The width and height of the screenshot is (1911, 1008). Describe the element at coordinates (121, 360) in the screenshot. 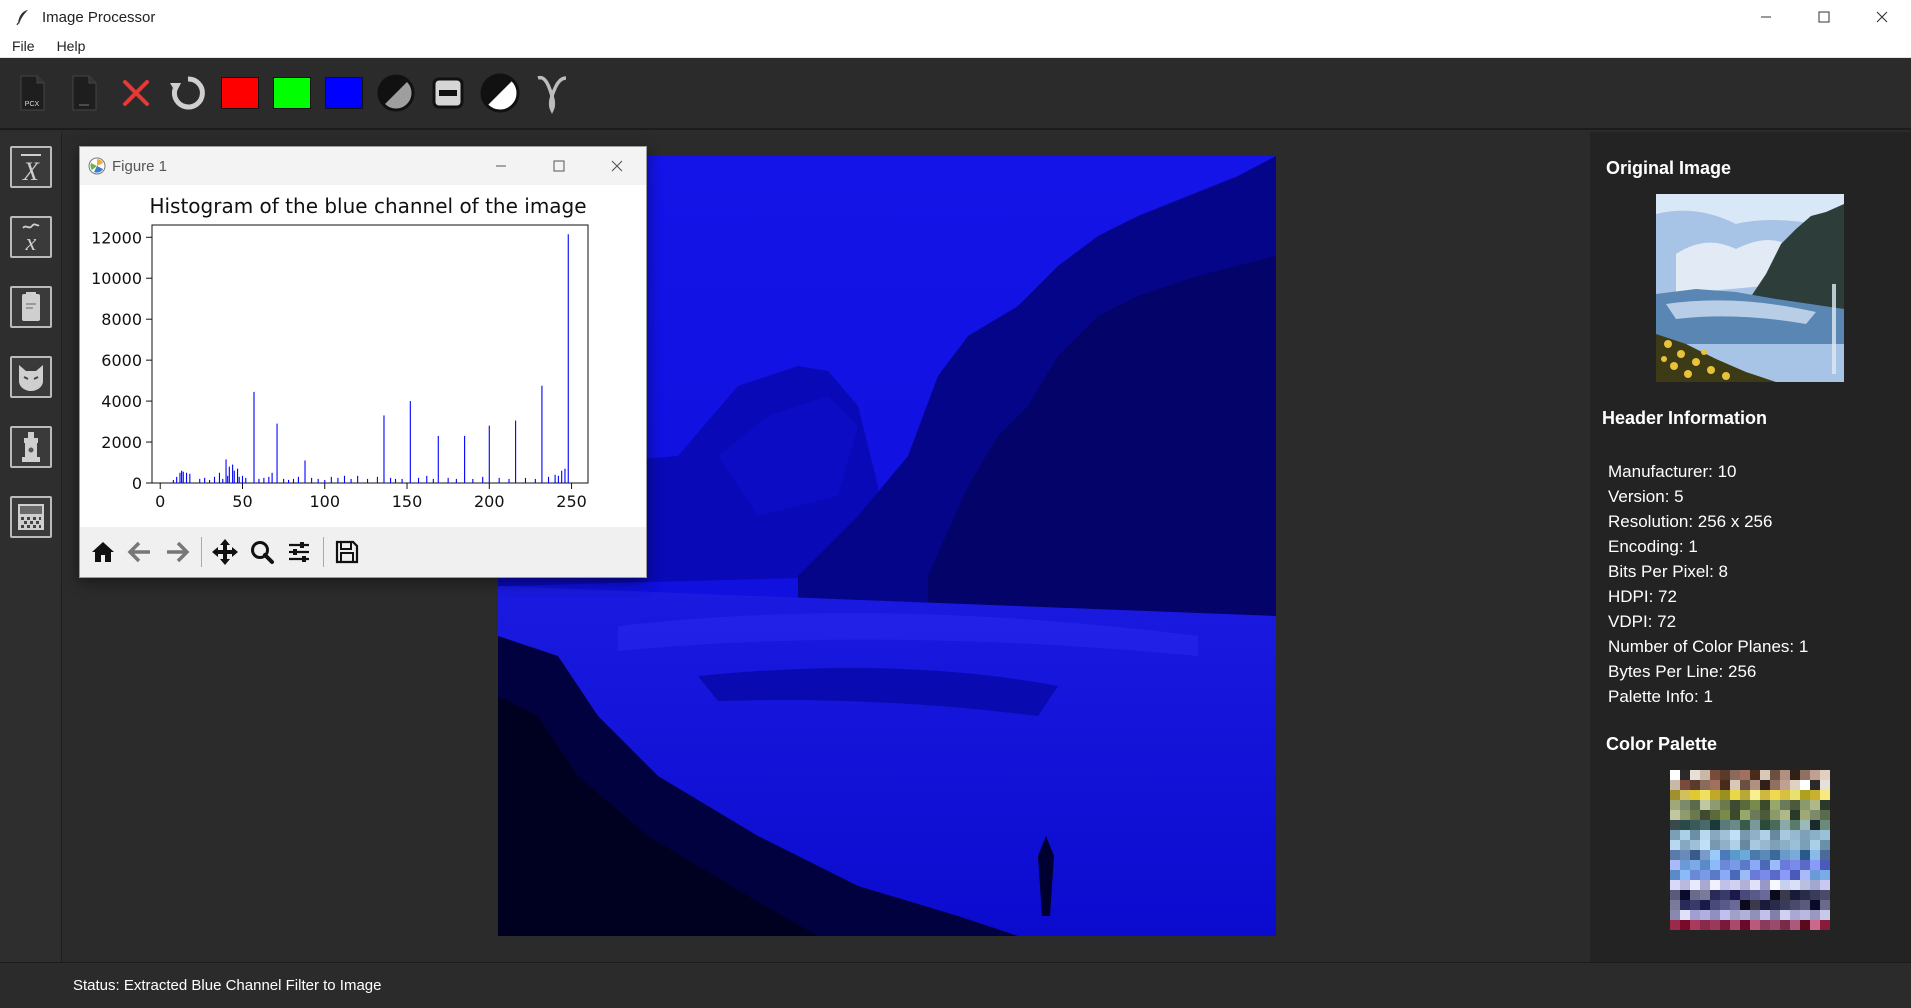

I see `y-tick-label: 6000` at that location.